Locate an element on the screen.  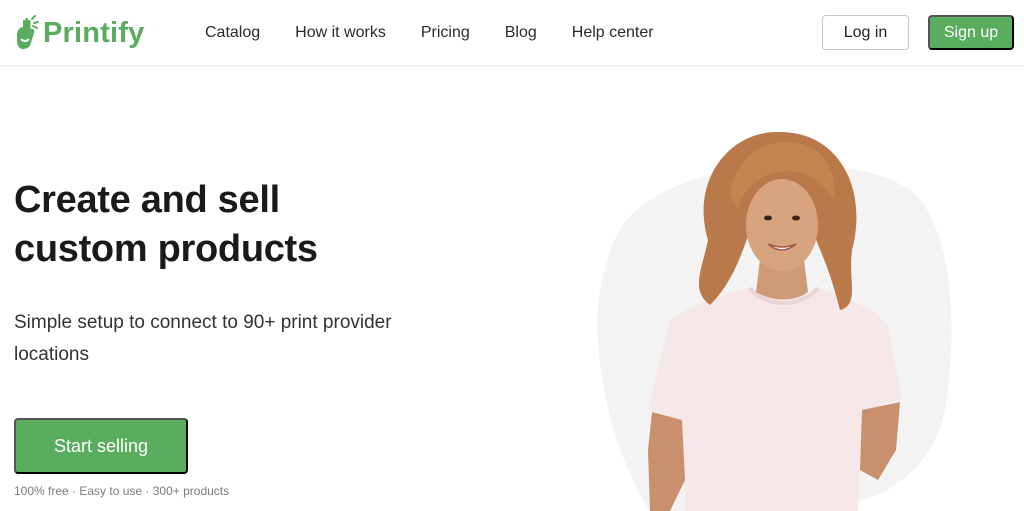
printify-hand-logo-icon is located at coordinates (28, 32).